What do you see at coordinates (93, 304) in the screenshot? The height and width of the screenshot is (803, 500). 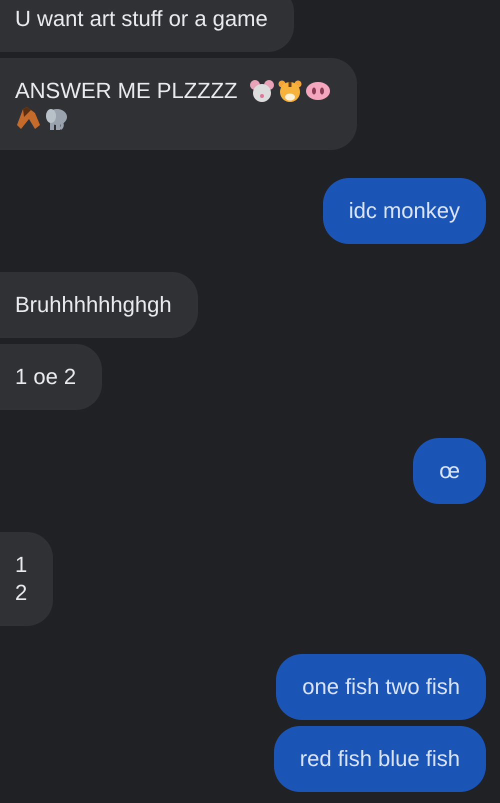 I see `message-text: Bruhhhhhhghgh` at bounding box center [93, 304].